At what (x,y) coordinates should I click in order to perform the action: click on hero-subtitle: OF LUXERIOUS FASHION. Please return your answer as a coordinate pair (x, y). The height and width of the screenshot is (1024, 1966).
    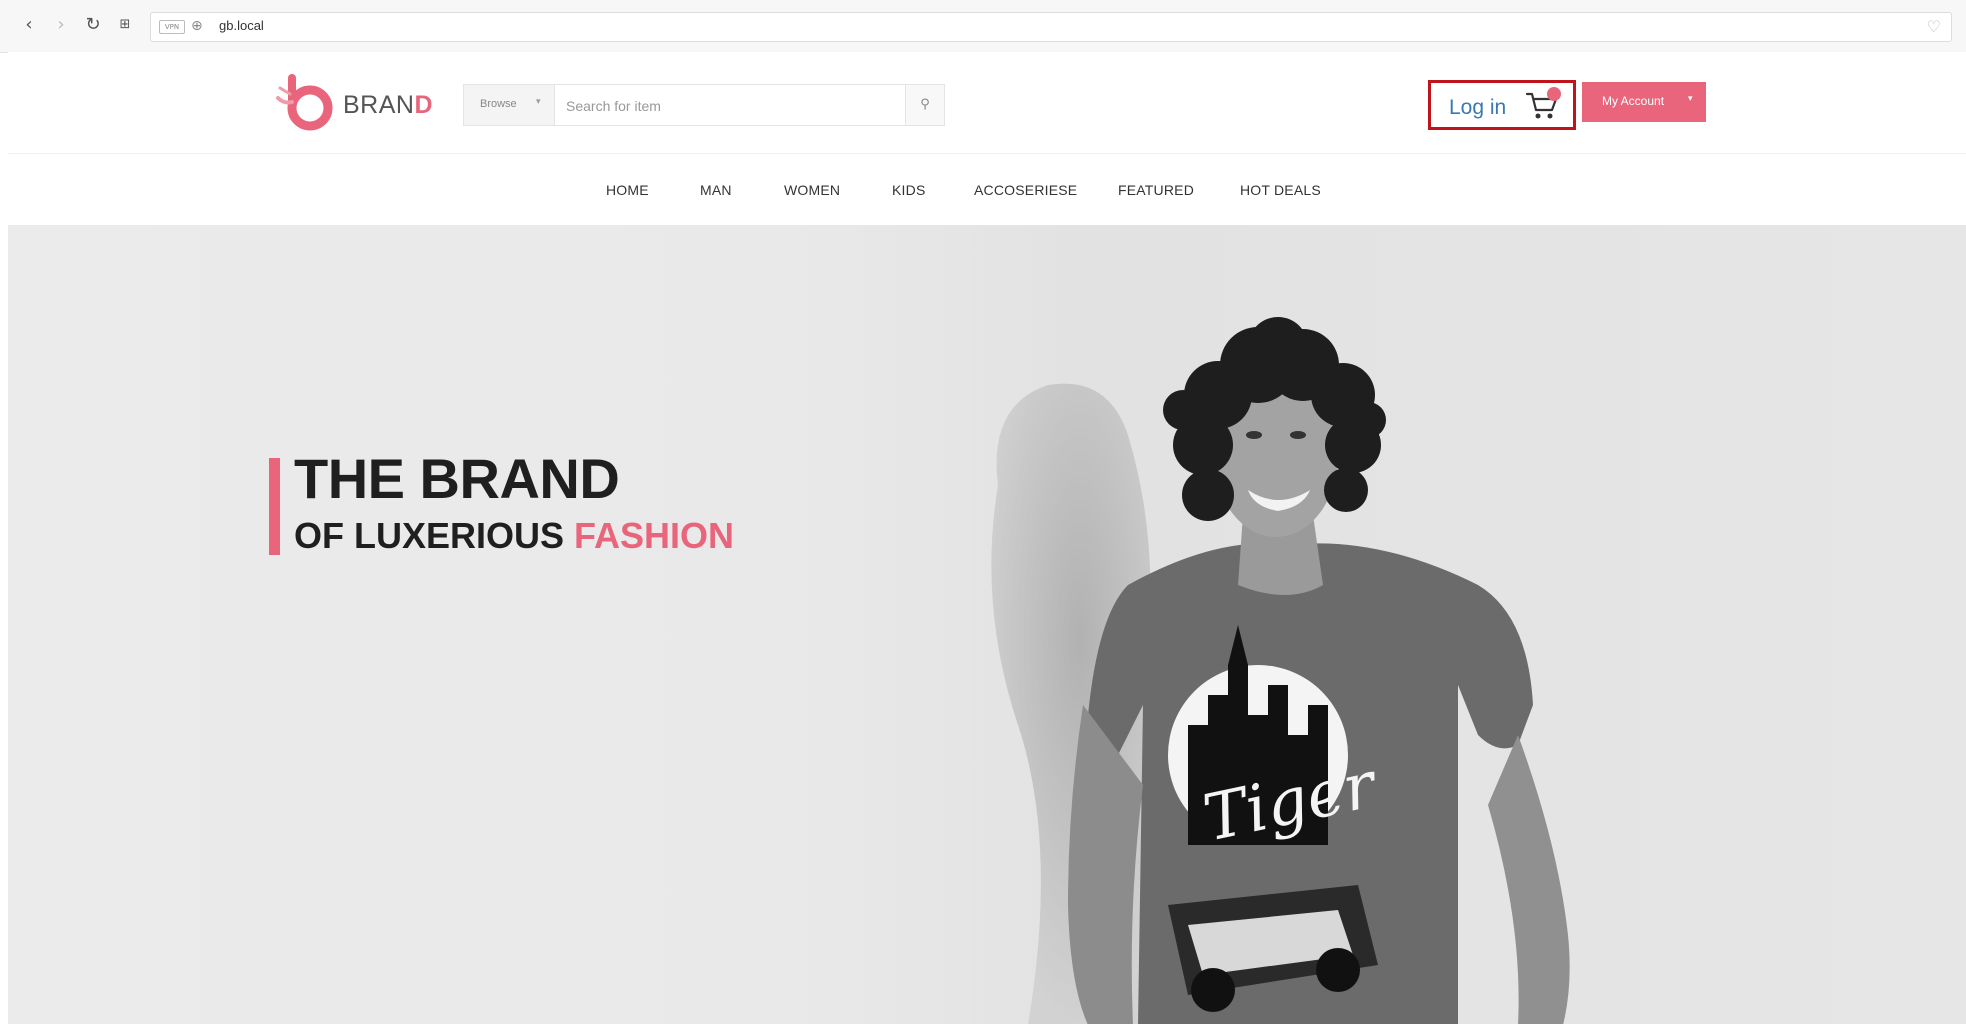
    Looking at the image, I should click on (514, 535).